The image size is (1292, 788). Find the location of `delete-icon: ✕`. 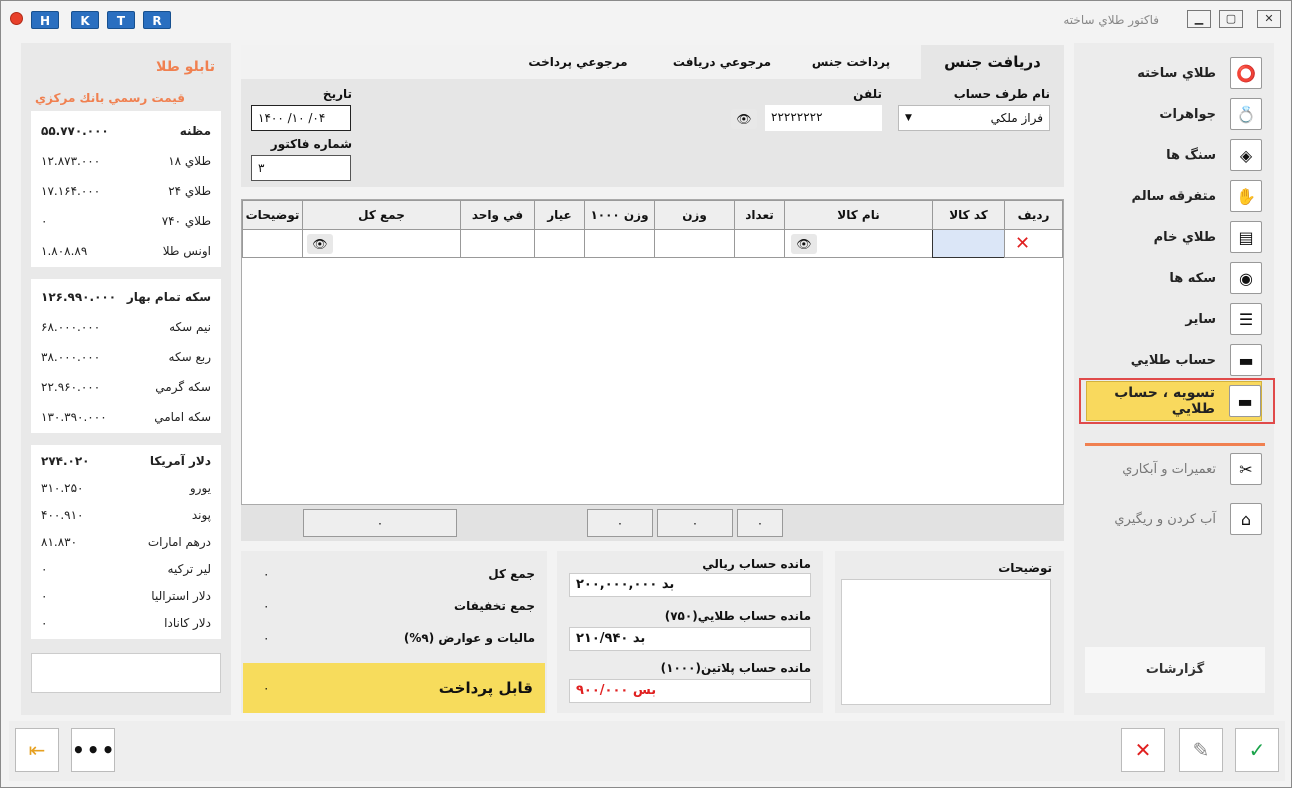

delete-icon: ✕ is located at coordinates (1022, 243).